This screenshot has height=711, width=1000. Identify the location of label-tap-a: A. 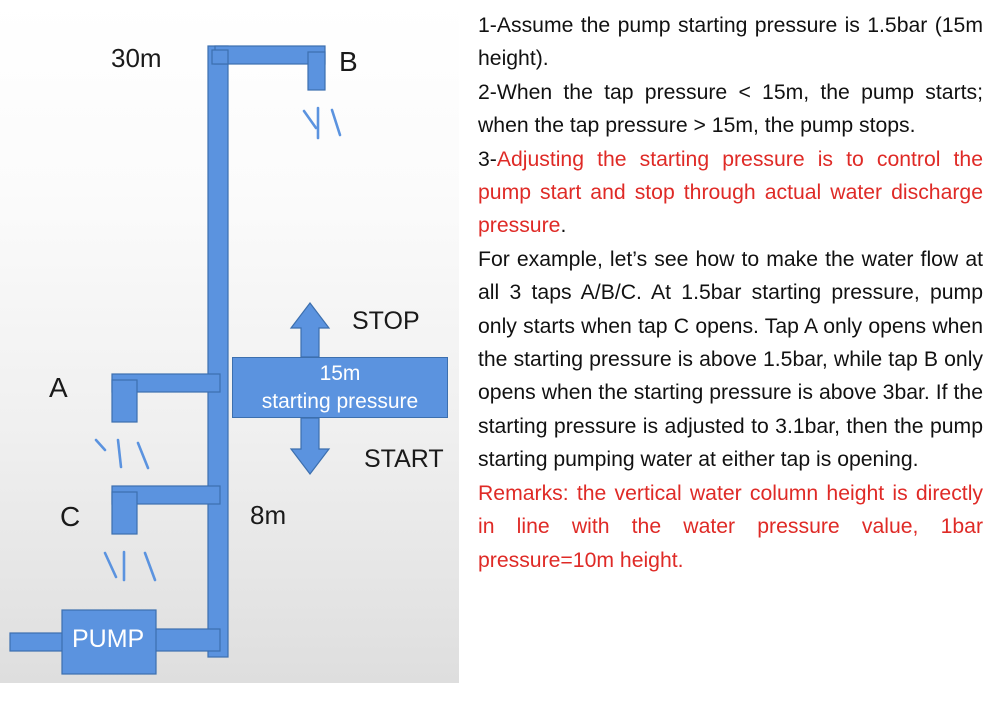
(58, 387).